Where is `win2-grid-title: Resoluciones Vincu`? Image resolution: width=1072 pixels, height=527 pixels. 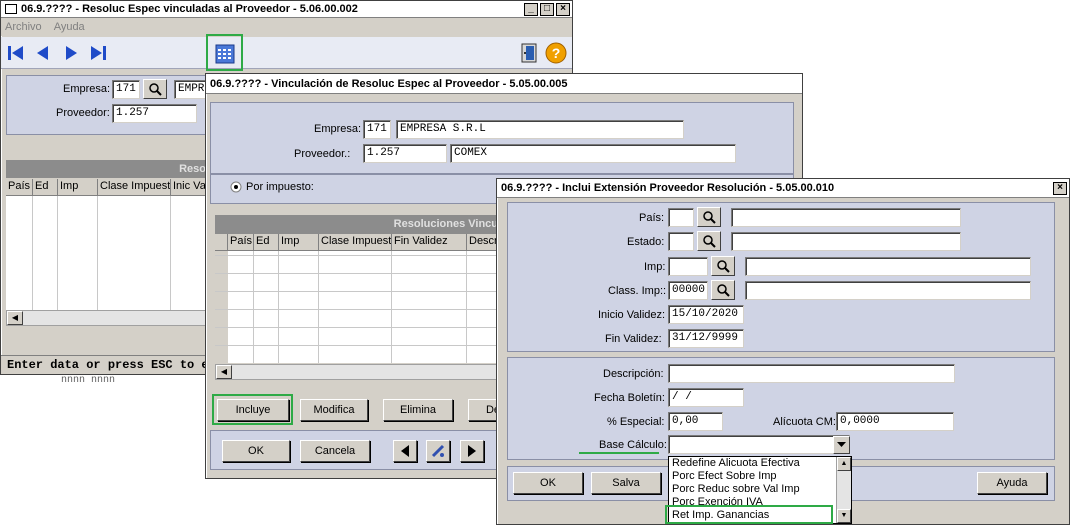 win2-grid-title: Resoluciones Vincu is located at coordinates (356, 224).